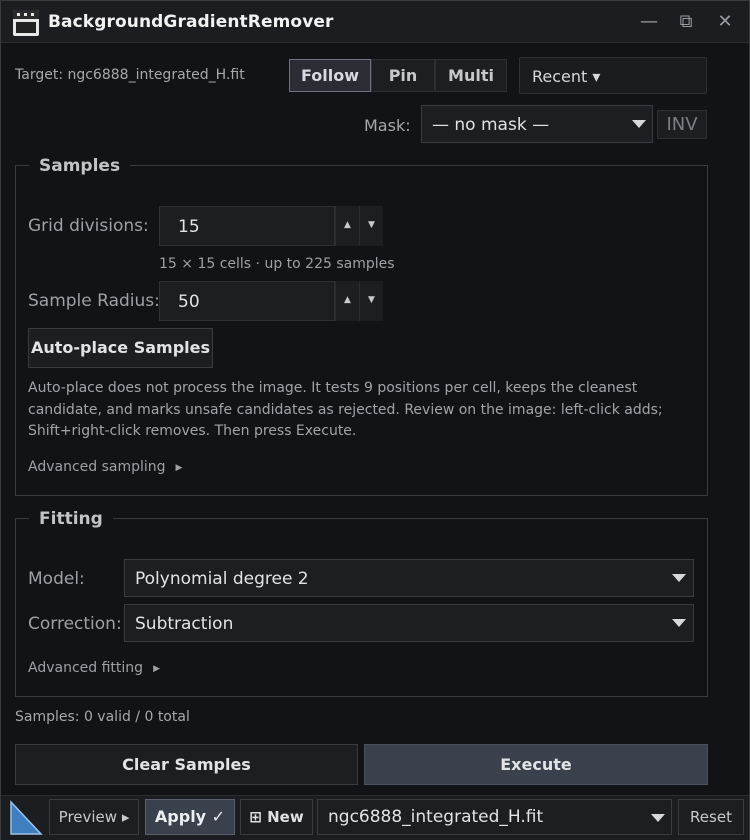  I want to click on radius-increment-button: ▲, so click(347, 301).